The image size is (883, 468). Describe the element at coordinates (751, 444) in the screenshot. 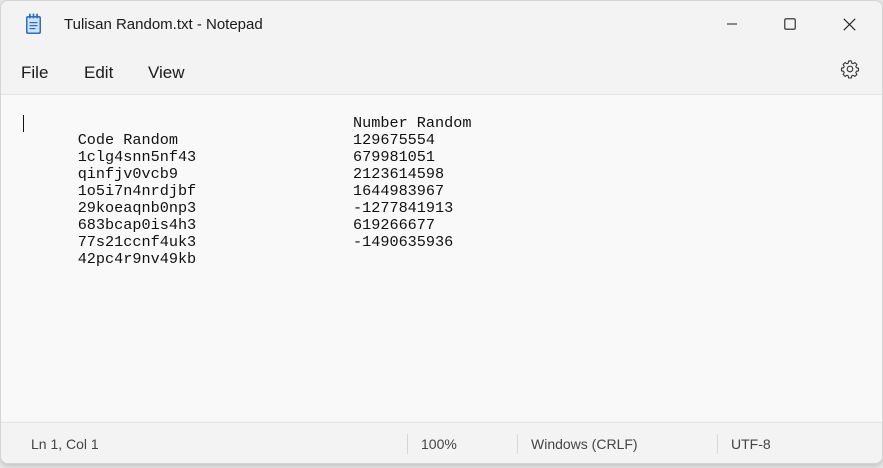

I see `encoding: UTF-8` at that location.